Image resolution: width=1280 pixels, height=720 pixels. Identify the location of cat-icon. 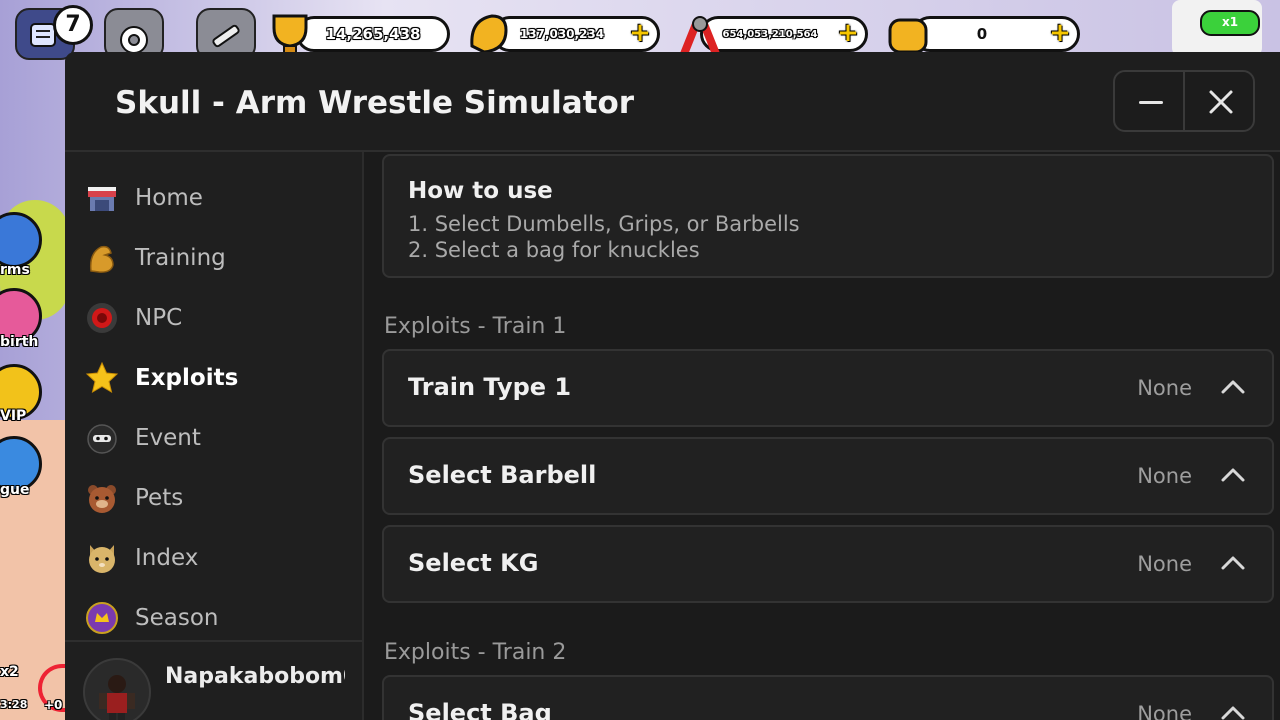
(102, 558).